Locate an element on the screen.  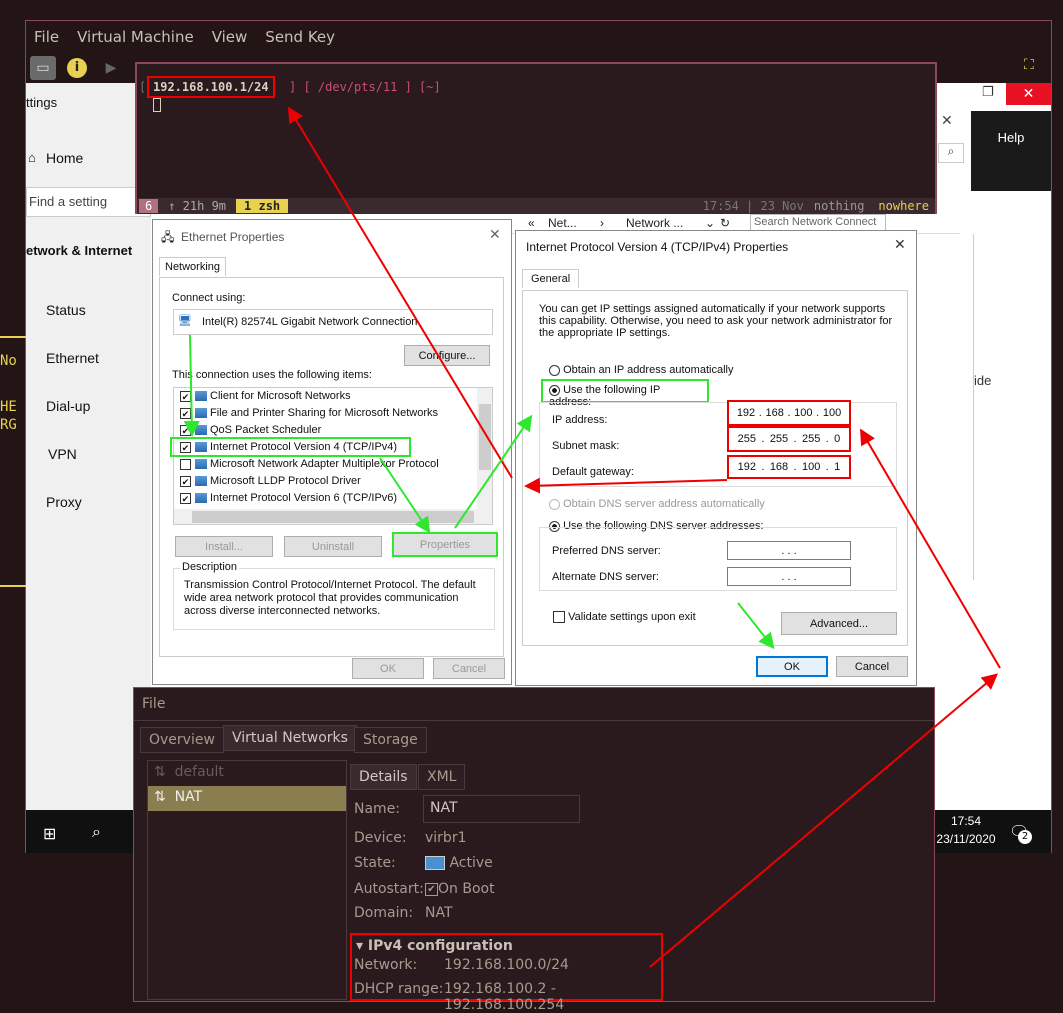
arrow-to-ok is located at coordinates (756, 626).